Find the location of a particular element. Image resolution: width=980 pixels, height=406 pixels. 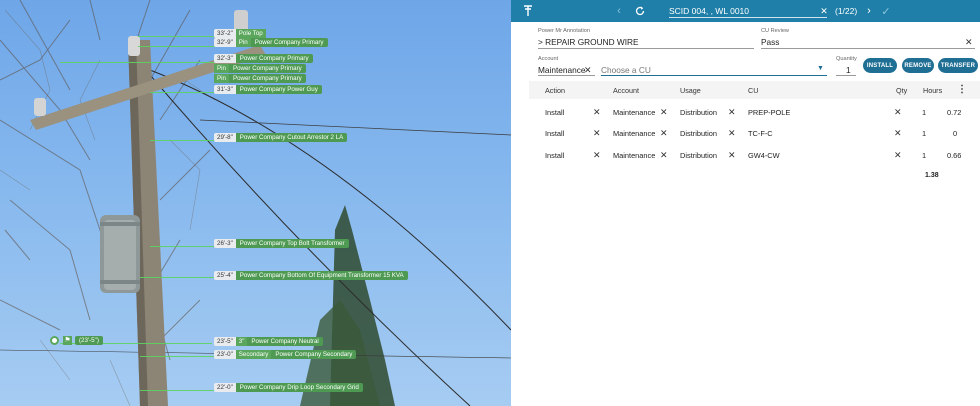

measurement-tag: 33'-2" Pole Top is located at coordinates (240, 33).